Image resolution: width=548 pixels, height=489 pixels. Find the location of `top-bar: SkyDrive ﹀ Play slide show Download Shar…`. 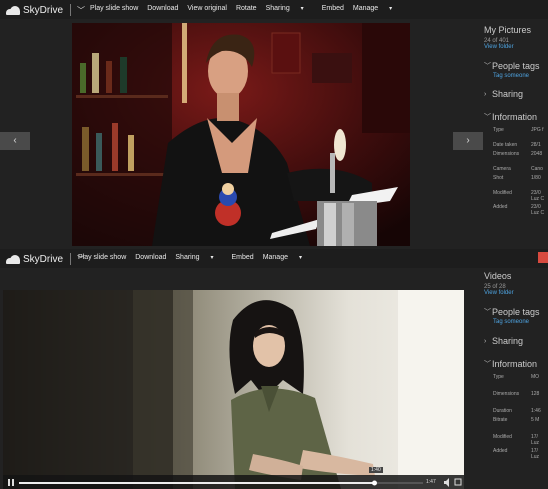

top-bar: SkyDrive ﹀ Play slide show Download Shar… is located at coordinates (274, 258).